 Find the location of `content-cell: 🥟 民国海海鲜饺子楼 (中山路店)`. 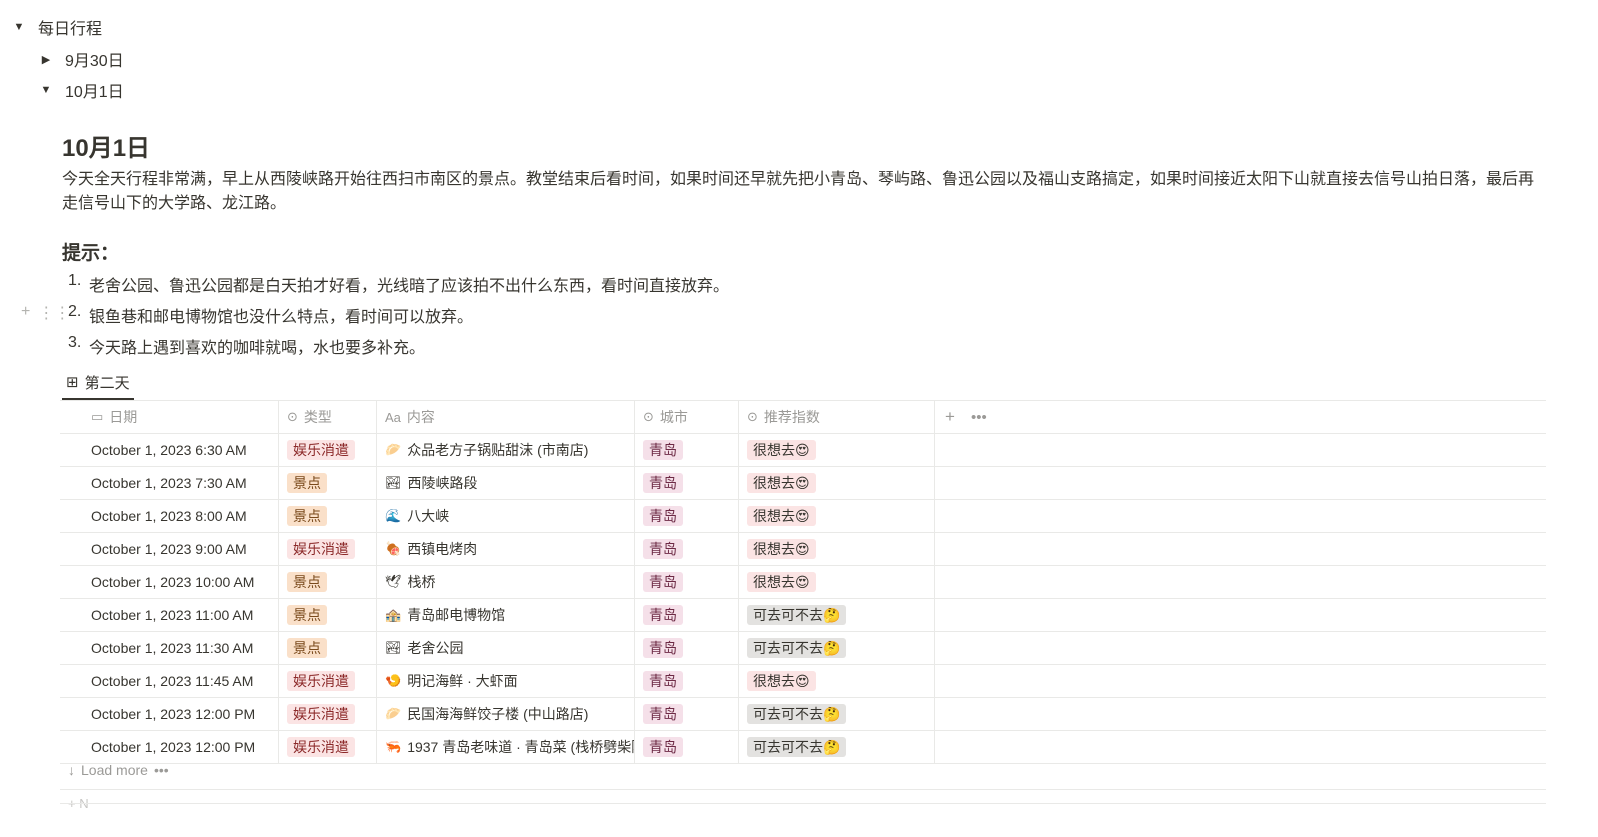

content-cell: 🥟 民国海海鲜饺子楼 (中山路店) is located at coordinates (506, 714).